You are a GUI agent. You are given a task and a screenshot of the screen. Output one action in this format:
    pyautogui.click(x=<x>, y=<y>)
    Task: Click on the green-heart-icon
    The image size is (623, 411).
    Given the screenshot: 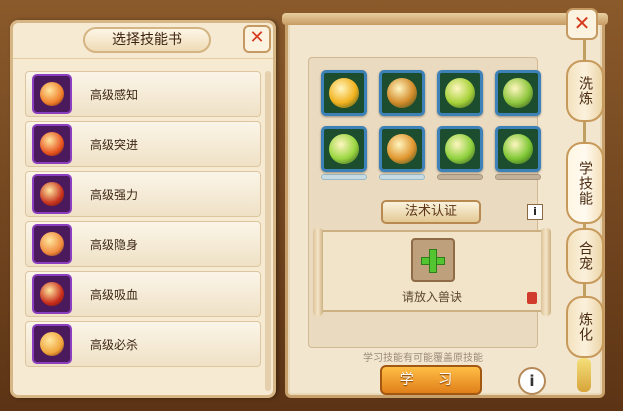 What is the action you would take?
    pyautogui.click(x=518, y=149)
    